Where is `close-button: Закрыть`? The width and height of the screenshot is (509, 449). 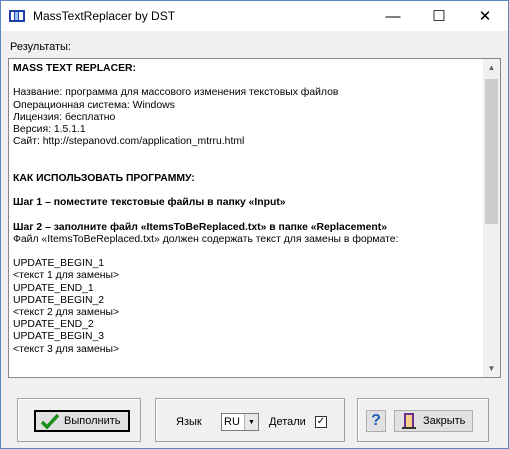 close-button: Закрыть is located at coordinates (433, 421).